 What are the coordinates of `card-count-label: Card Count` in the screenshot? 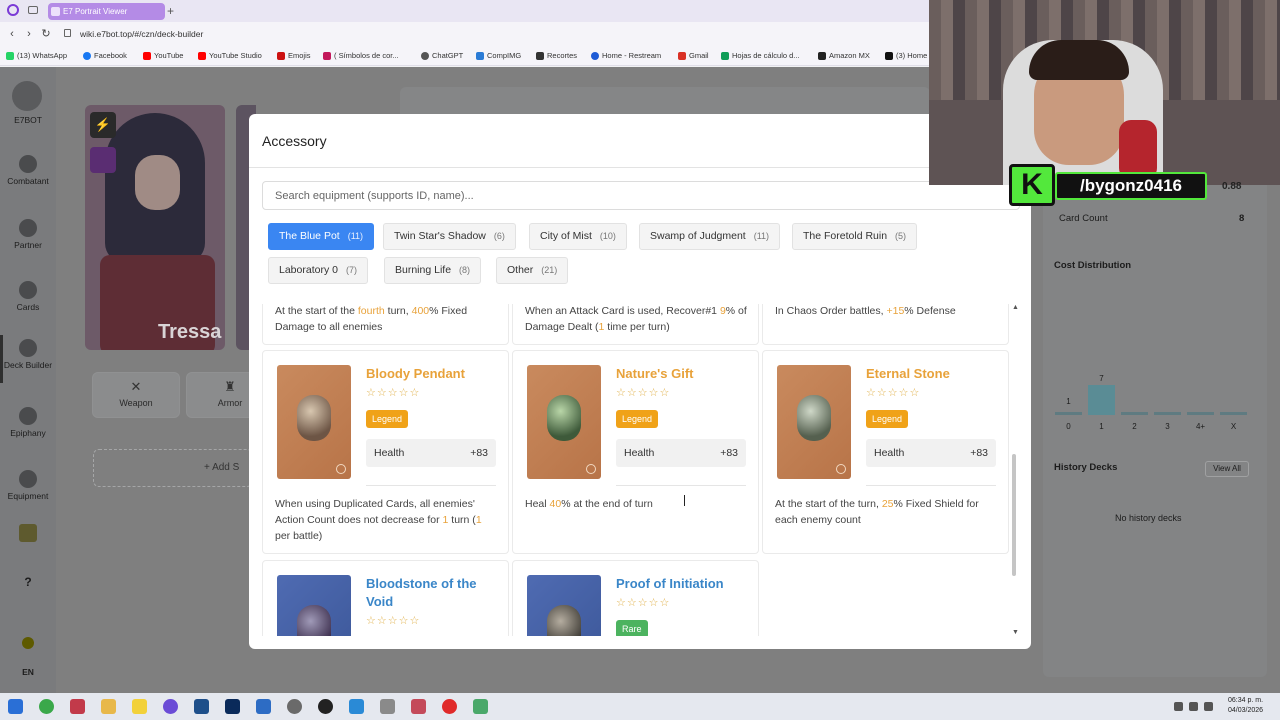 It's located at (1083, 218).